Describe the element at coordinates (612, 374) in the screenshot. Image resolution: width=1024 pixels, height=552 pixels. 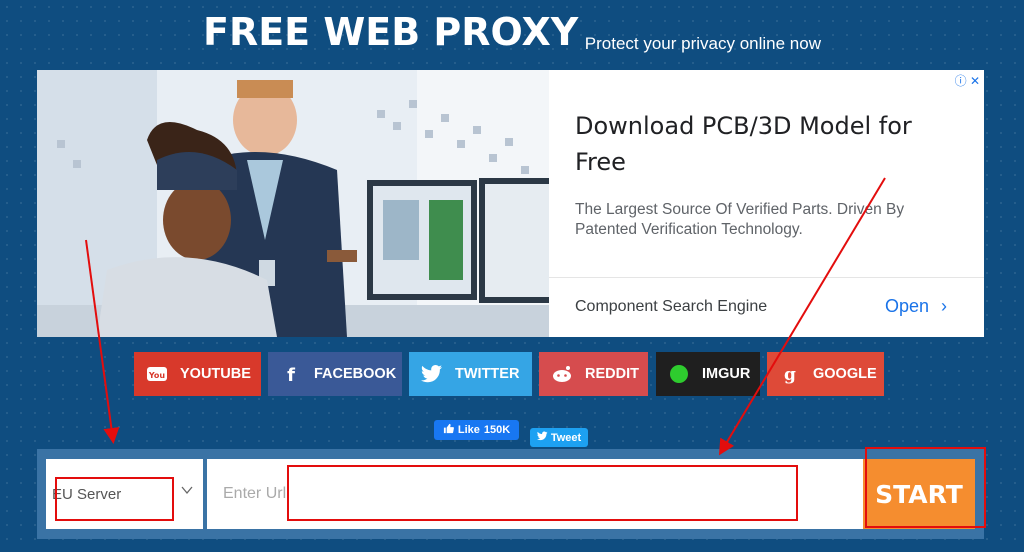
I see `share-reddit-label: REDDIT` at that location.